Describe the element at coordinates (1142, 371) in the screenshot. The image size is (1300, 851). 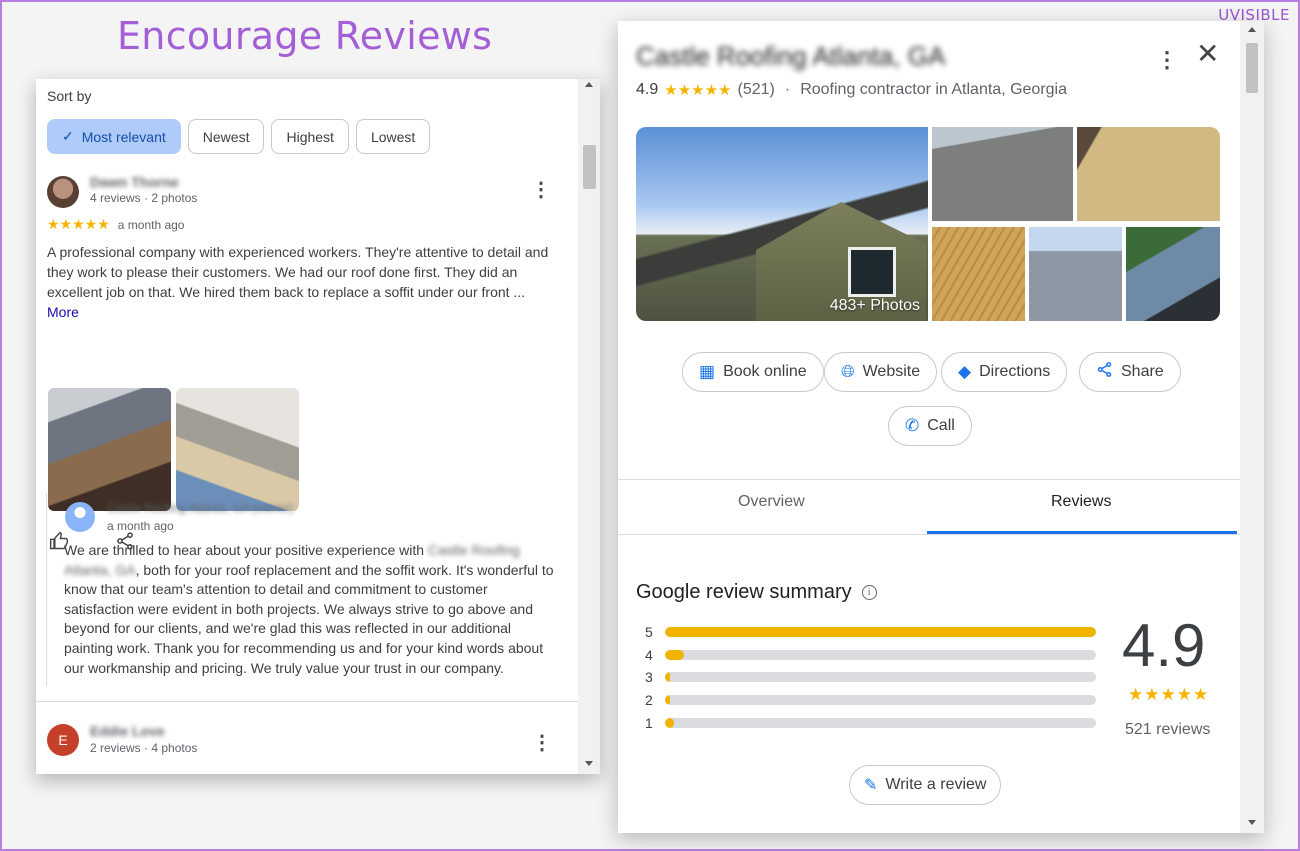
I see `button-label: Share` at that location.